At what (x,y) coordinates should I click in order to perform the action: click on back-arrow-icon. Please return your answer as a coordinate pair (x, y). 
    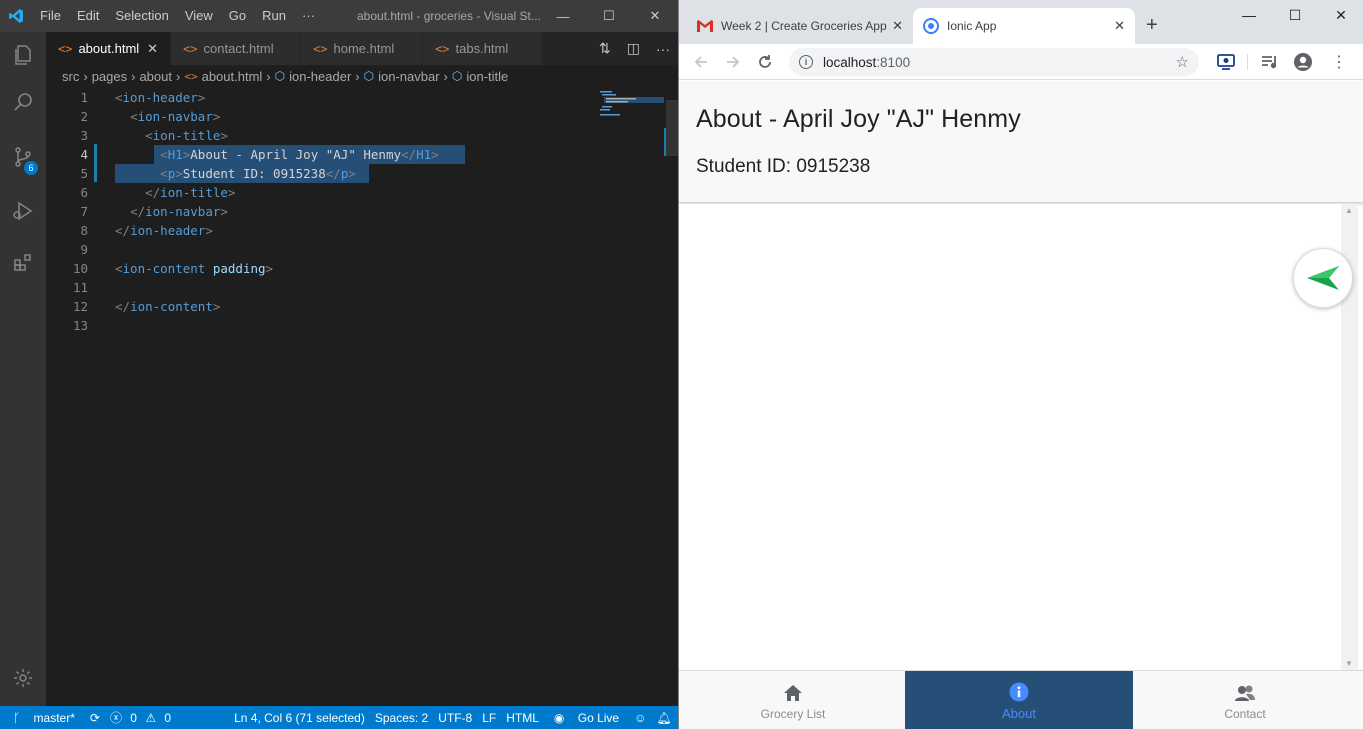
    Looking at the image, I should click on (701, 62).